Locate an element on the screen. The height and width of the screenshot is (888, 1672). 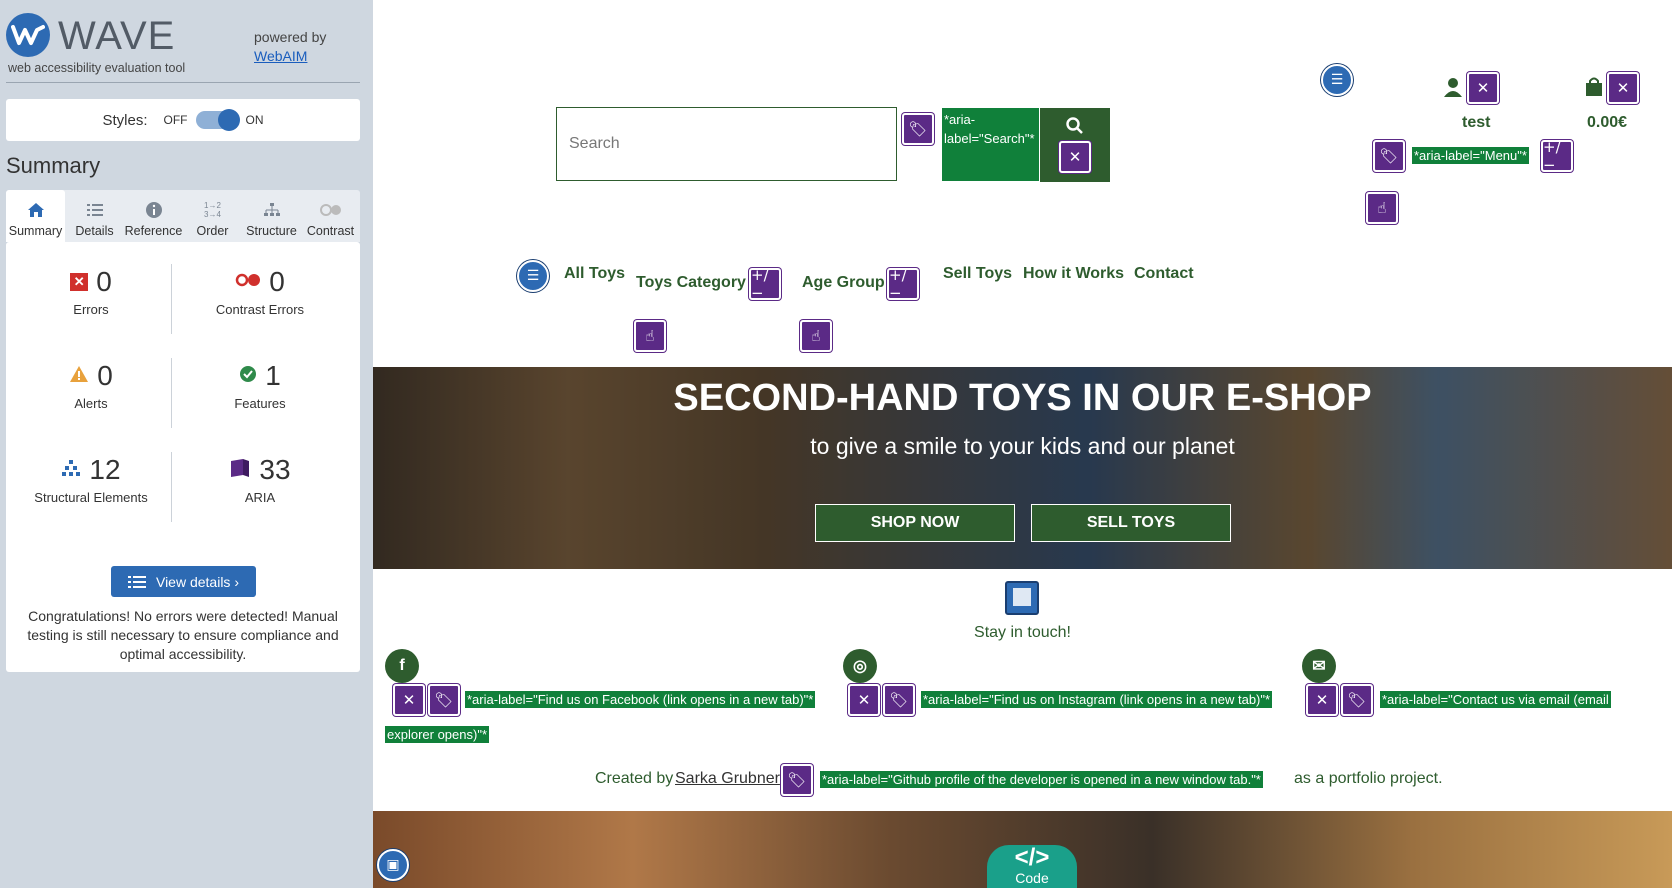
powered-by-label: powered by is located at coordinates (290, 37).